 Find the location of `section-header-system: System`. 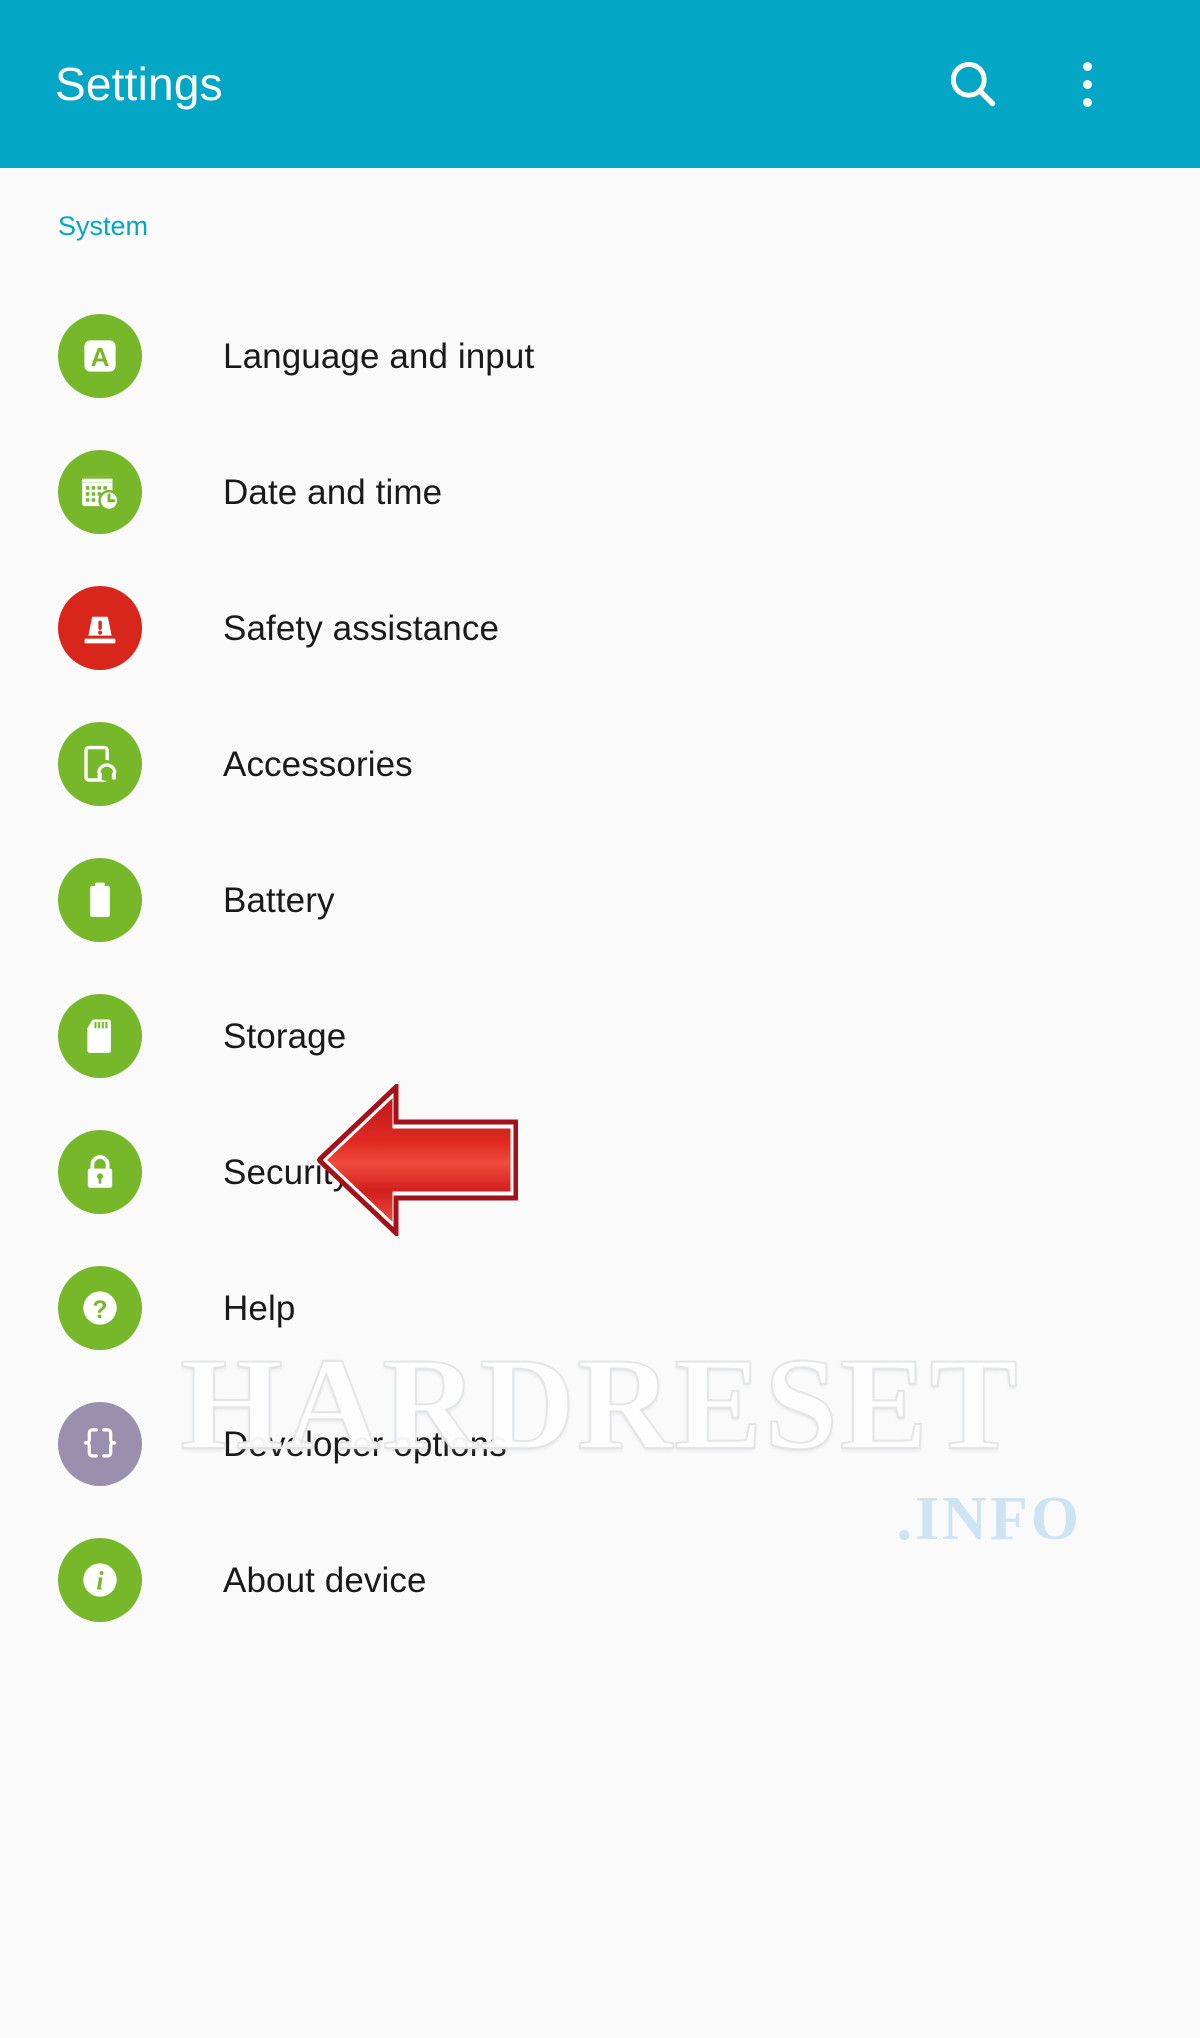

section-header-system: System is located at coordinates (103, 226).